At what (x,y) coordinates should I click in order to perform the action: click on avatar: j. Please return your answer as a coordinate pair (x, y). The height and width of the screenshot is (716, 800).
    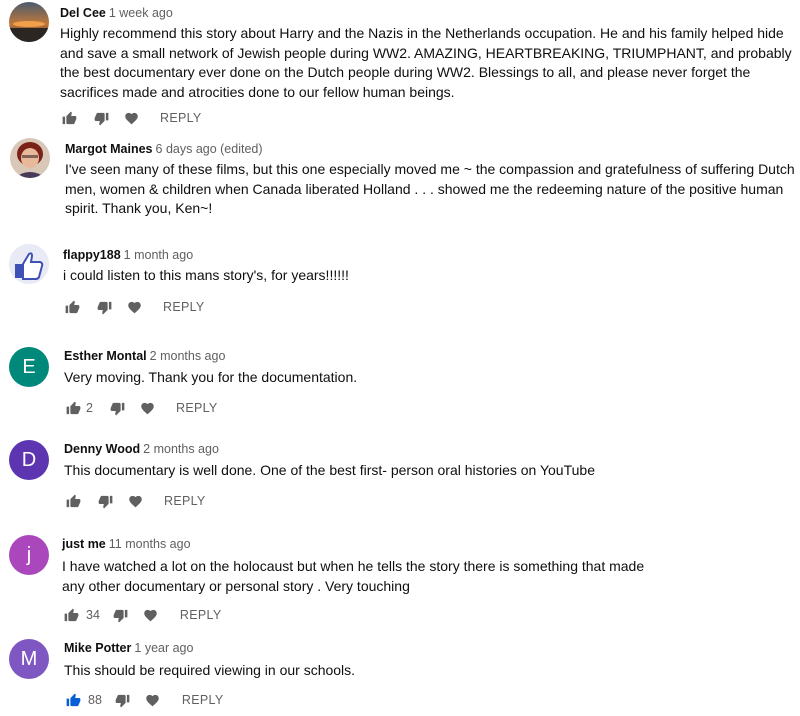
    Looking at the image, I should click on (29, 555).